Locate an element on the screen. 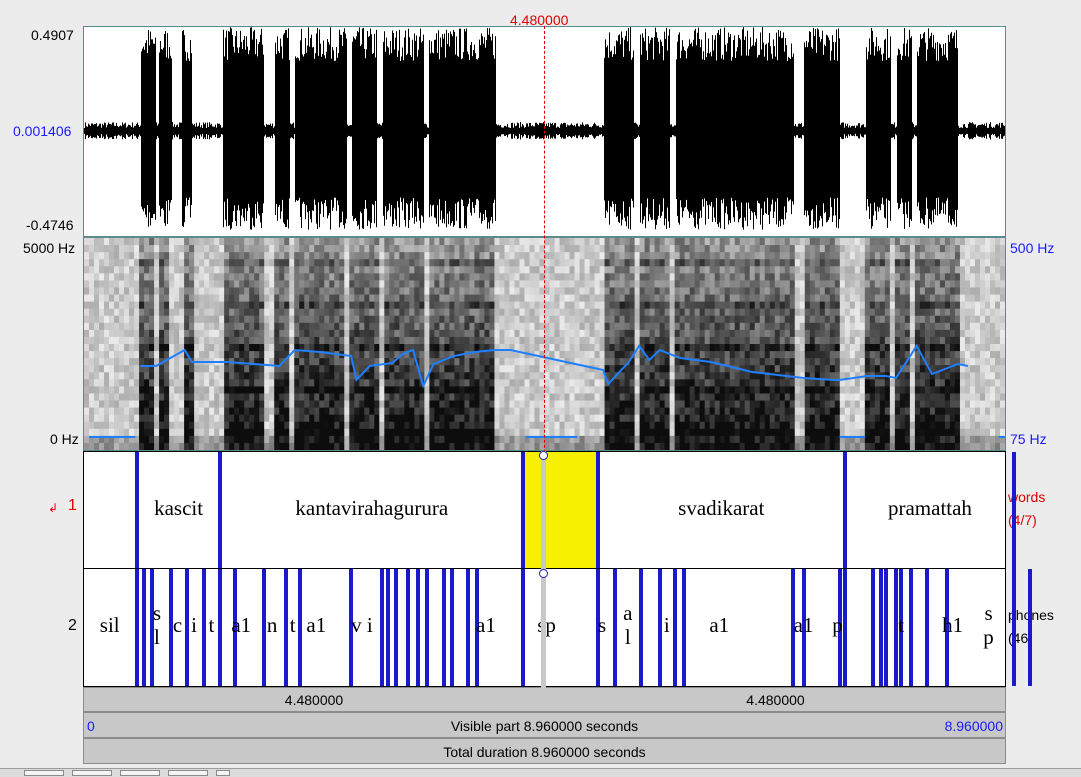  phone-label: n is located at coordinates (272, 625).